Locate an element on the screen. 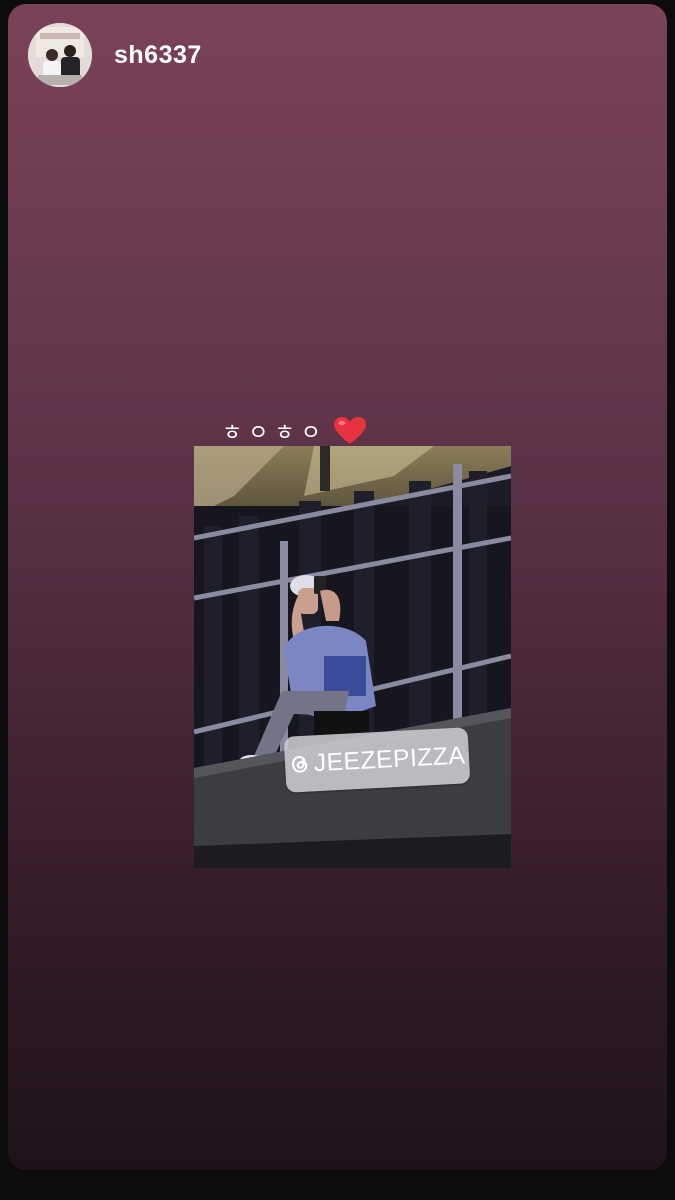 Image resolution: width=675 pixels, height=1200 pixels. story-header: sh6337 is located at coordinates (115, 55).